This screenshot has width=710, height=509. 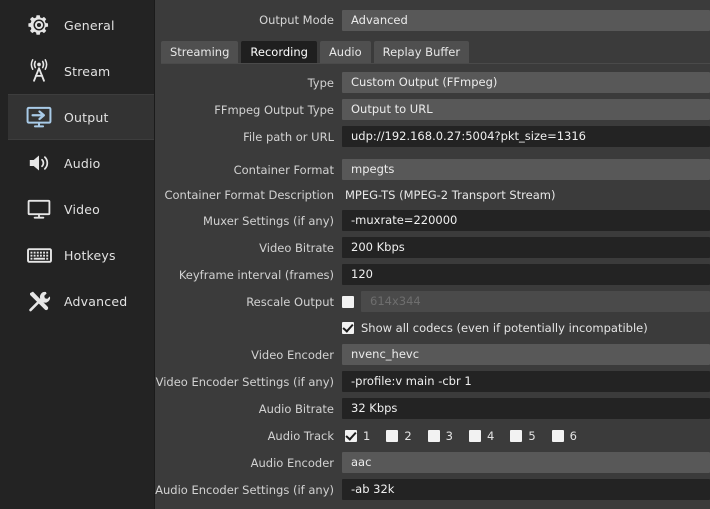 What do you see at coordinates (481, 435) in the screenshot?
I see `audio-track-4: 4` at bounding box center [481, 435].